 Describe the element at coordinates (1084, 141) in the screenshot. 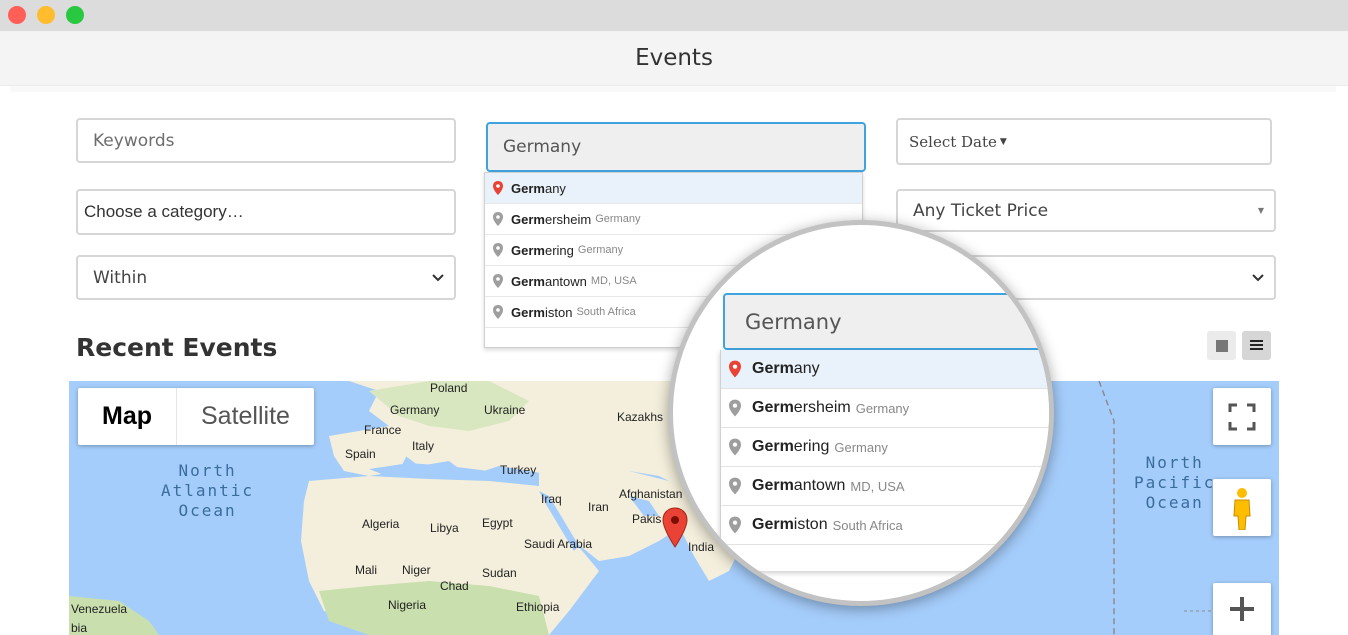

I see `date-select: Select Date ▼` at that location.